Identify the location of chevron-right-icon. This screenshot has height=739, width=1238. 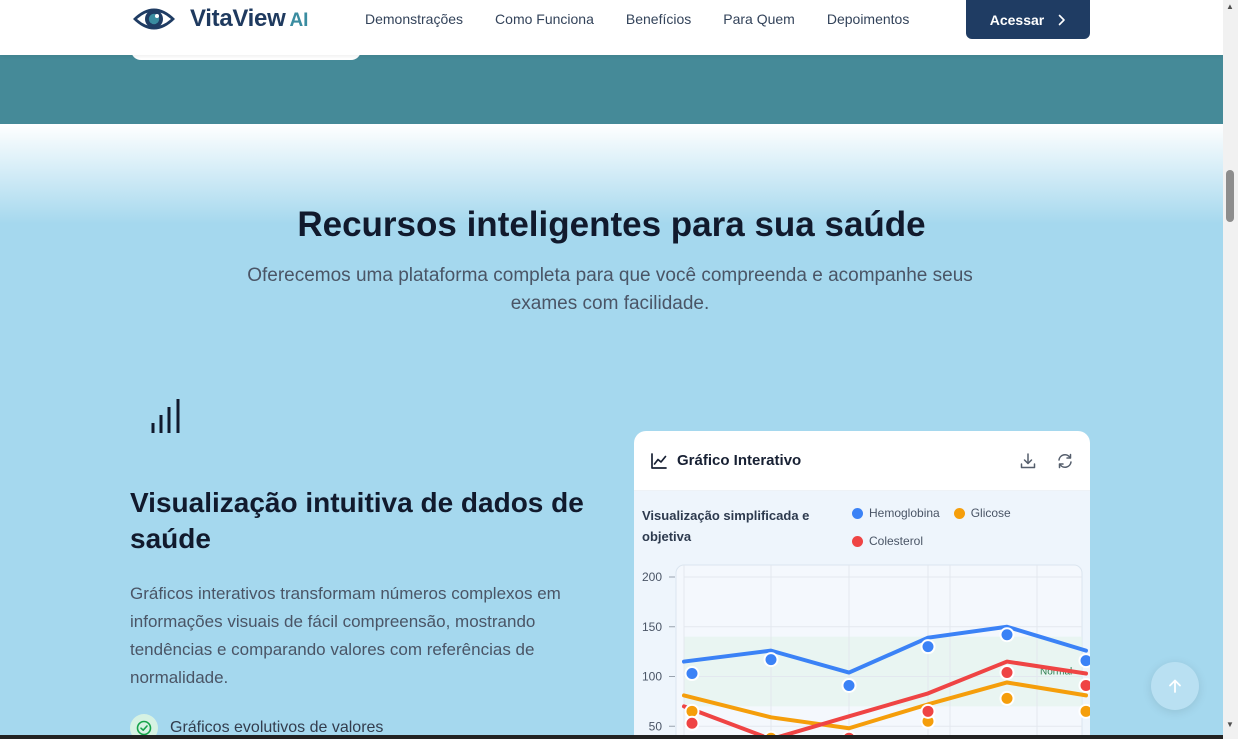
(1062, 19).